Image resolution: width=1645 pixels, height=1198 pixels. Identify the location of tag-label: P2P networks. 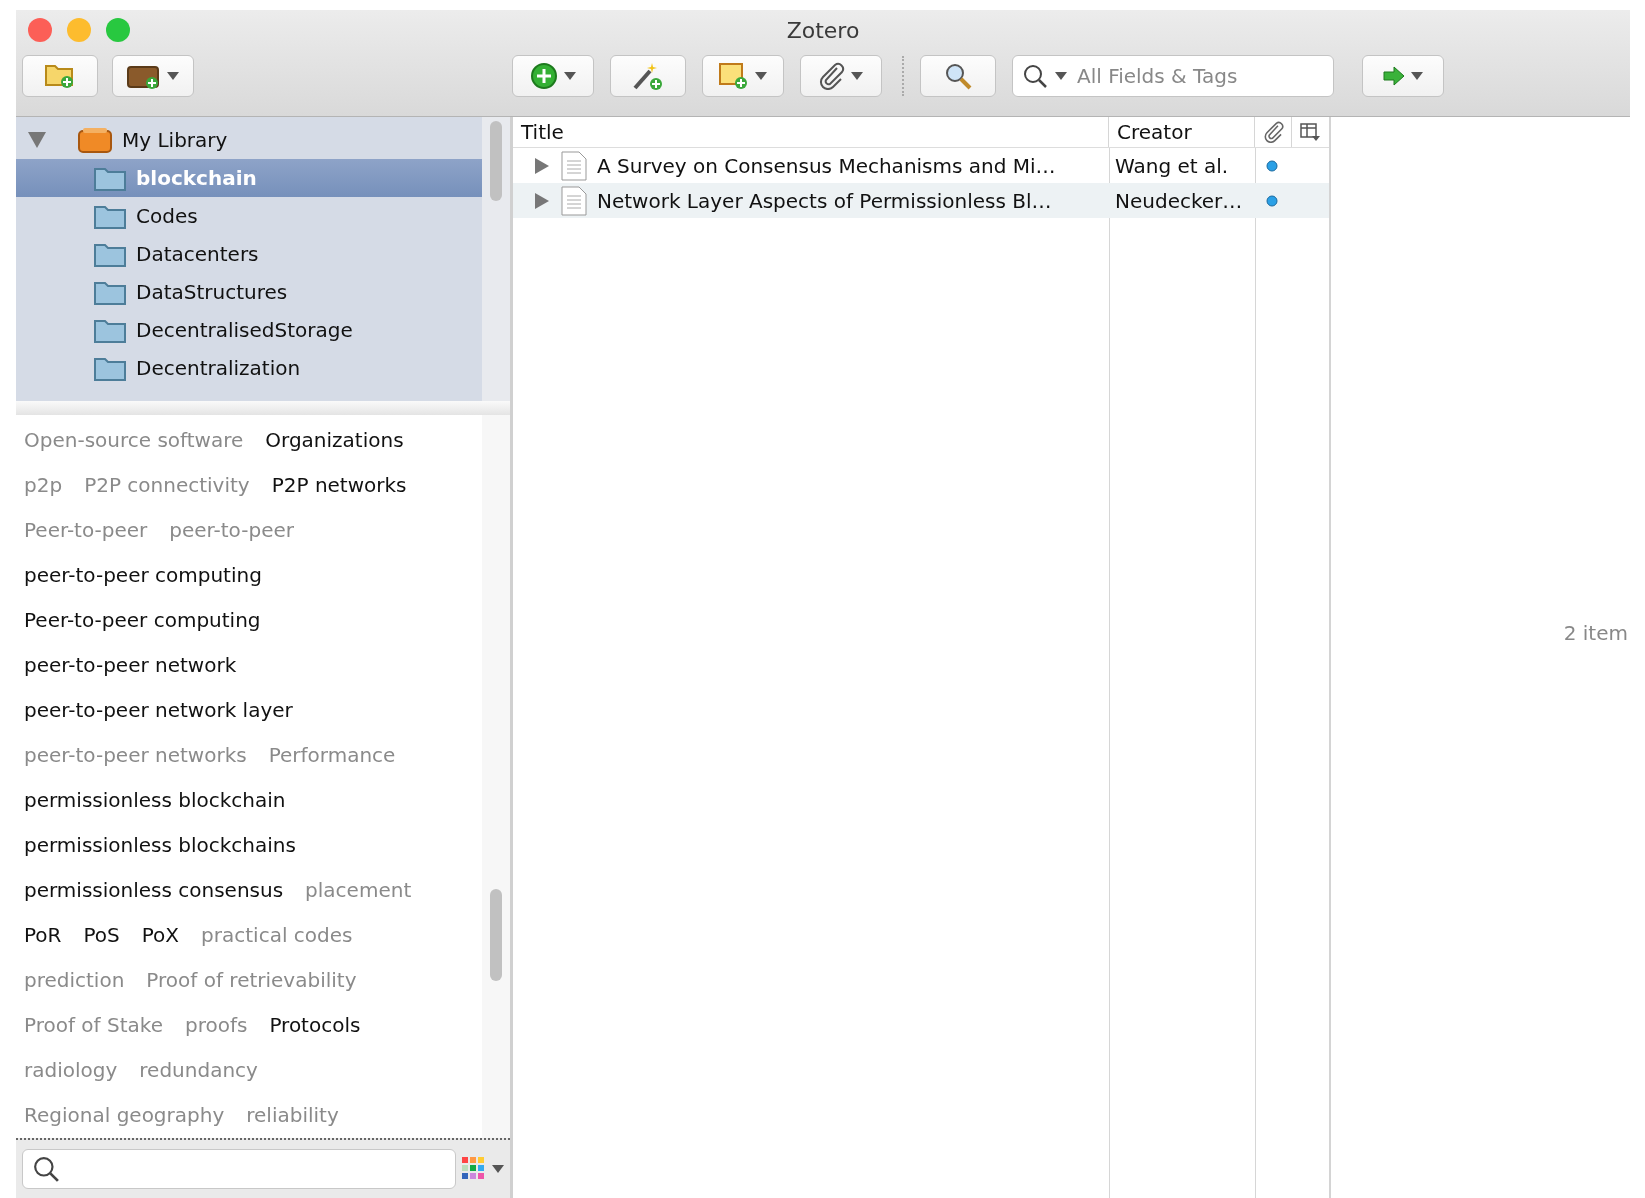
(339, 484).